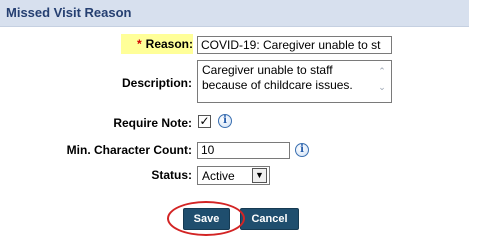  I want to click on required-marker: *, so click(139, 44).